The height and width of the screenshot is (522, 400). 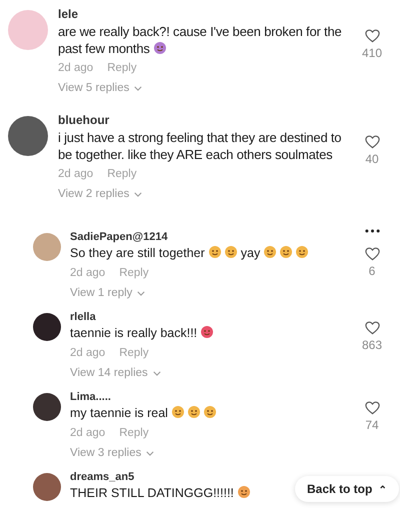 I want to click on view-replies-link: View 3 replies, so click(x=212, y=453).